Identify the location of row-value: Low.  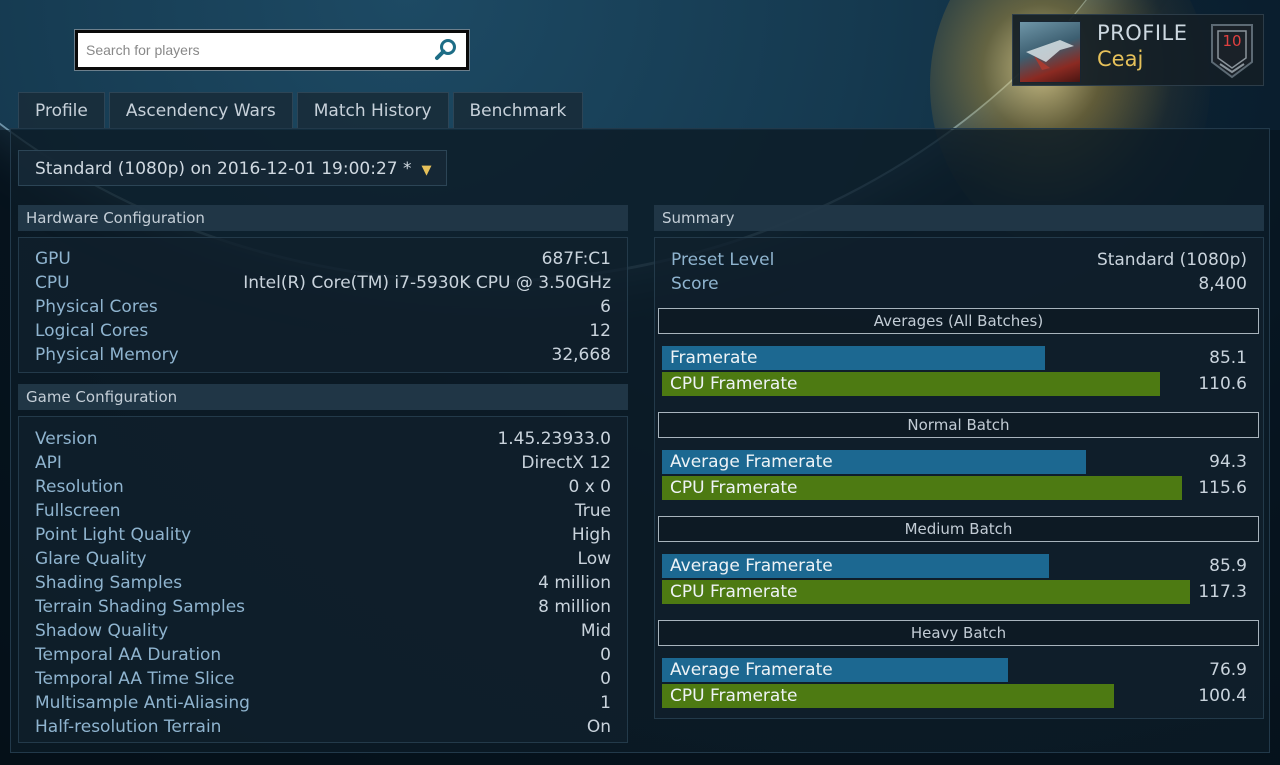
(594, 559).